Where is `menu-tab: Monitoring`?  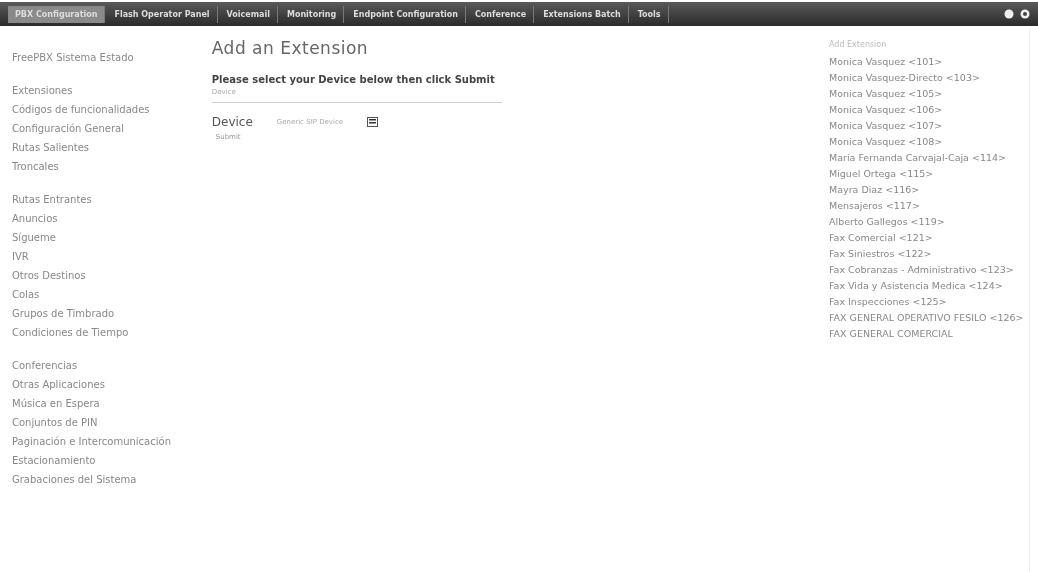 menu-tab: Monitoring is located at coordinates (312, 14).